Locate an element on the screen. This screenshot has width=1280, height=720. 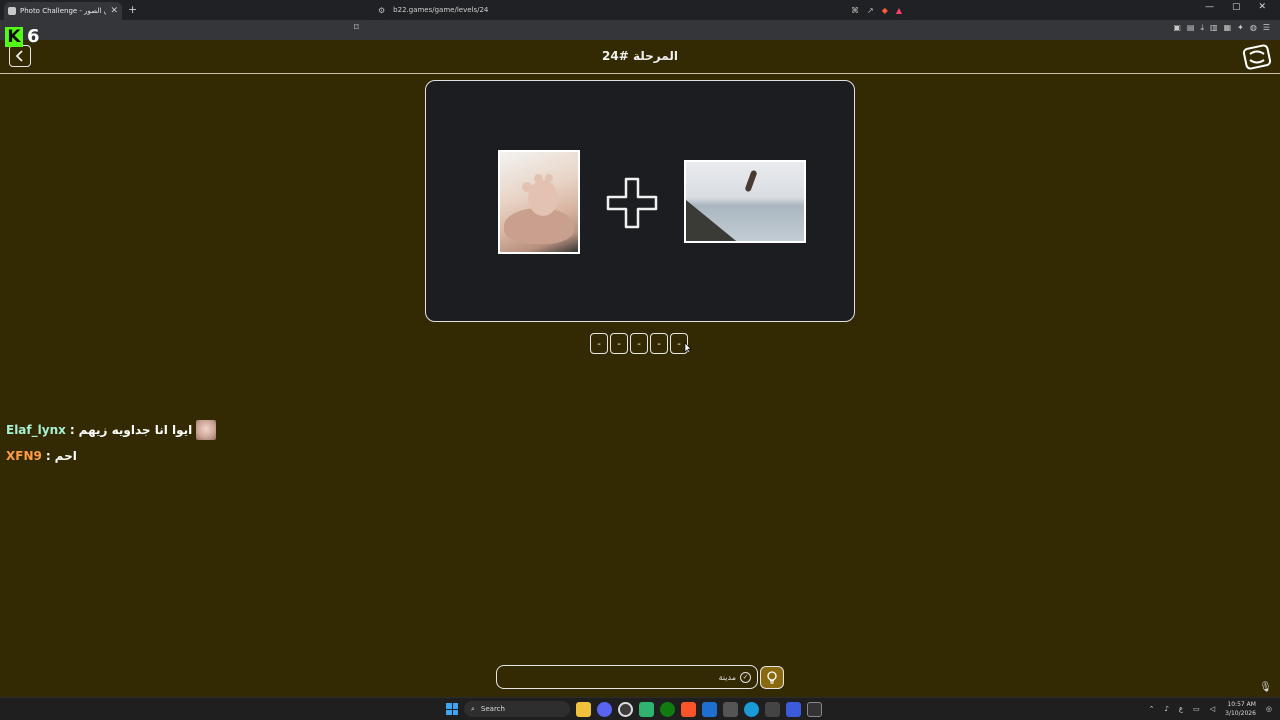
bookmark-icon: ⌑ is located at coordinates (356, 28).